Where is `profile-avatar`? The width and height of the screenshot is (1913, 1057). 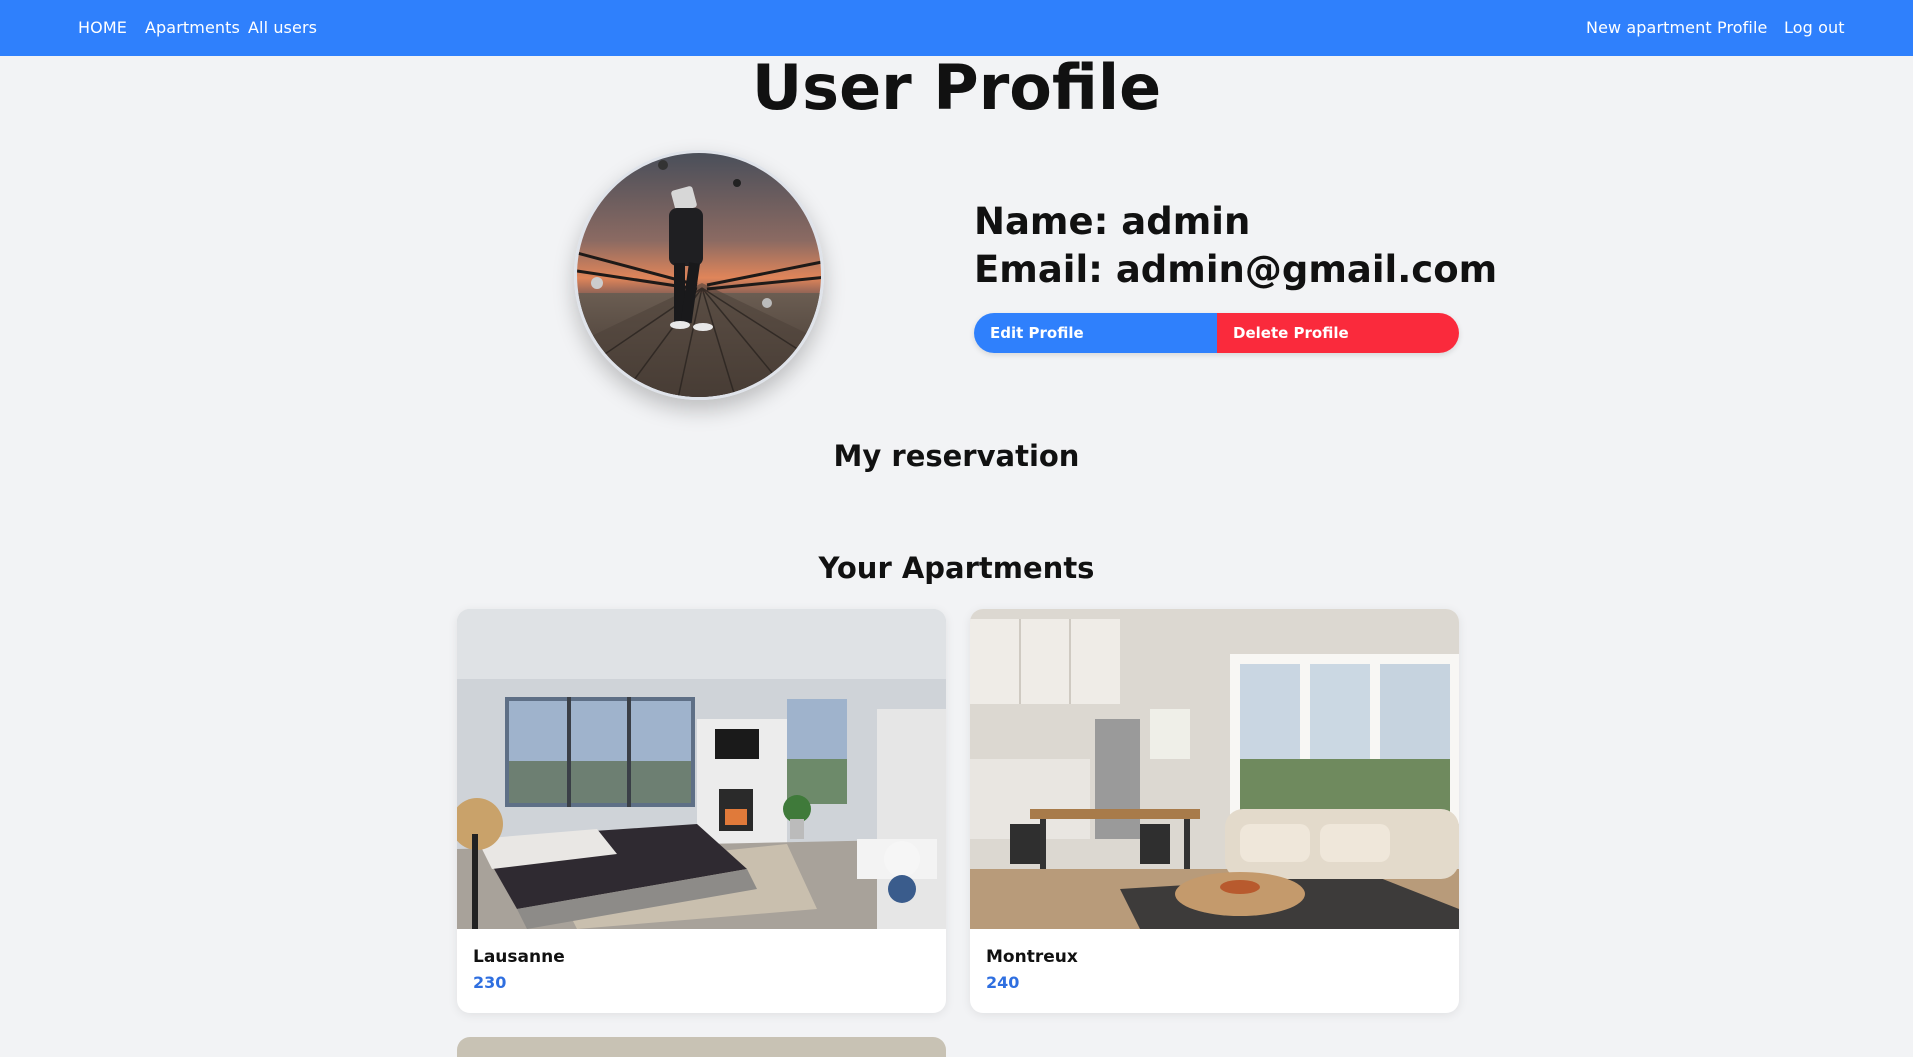 profile-avatar is located at coordinates (699, 275).